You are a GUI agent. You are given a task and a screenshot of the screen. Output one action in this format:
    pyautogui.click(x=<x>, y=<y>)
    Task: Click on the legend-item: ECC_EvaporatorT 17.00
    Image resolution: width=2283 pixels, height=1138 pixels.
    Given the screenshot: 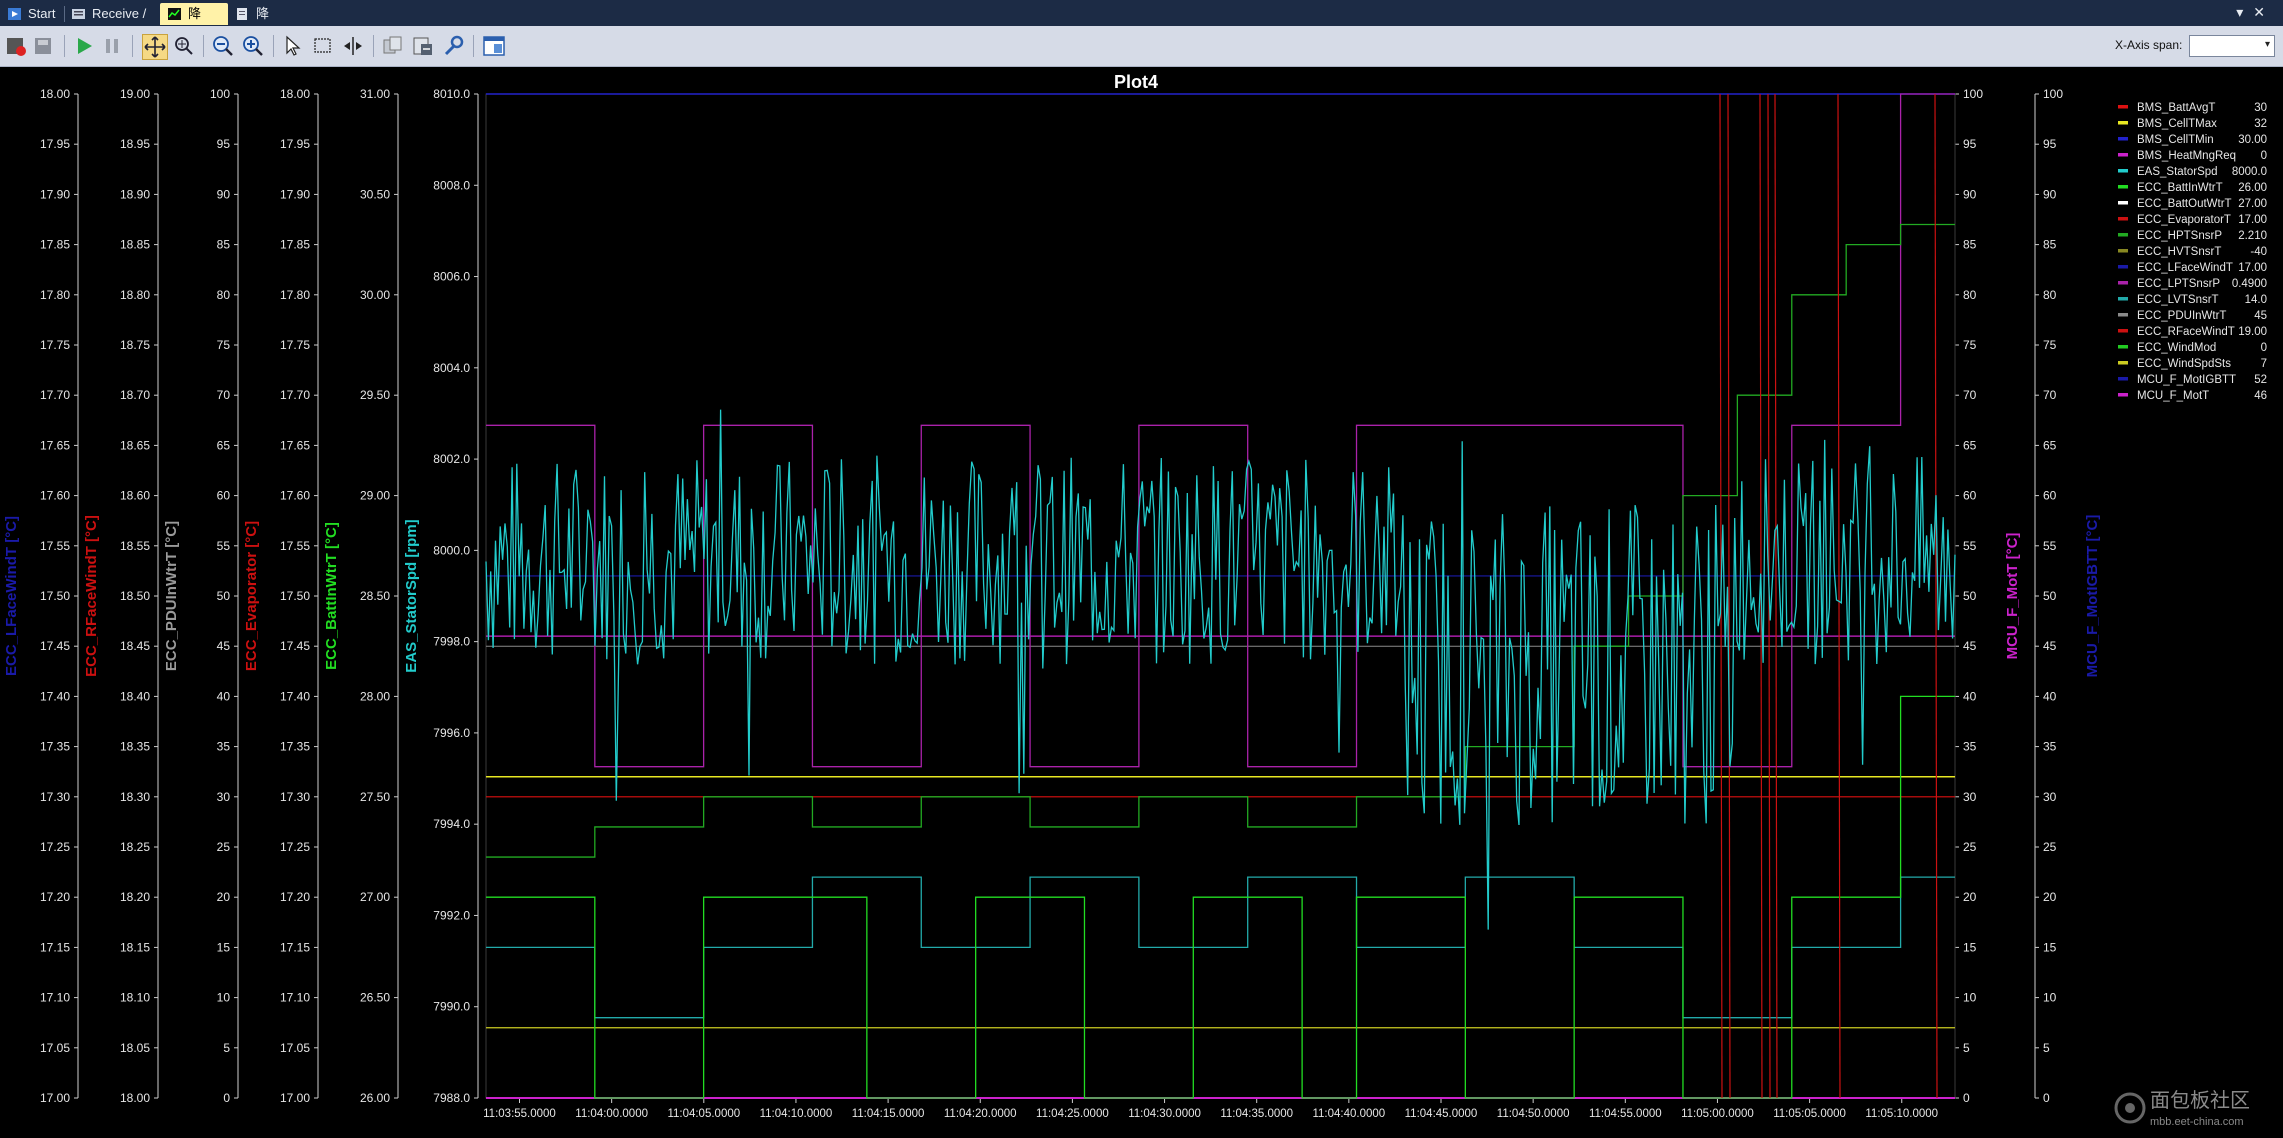 What is the action you would take?
    pyautogui.click(x=2192, y=220)
    